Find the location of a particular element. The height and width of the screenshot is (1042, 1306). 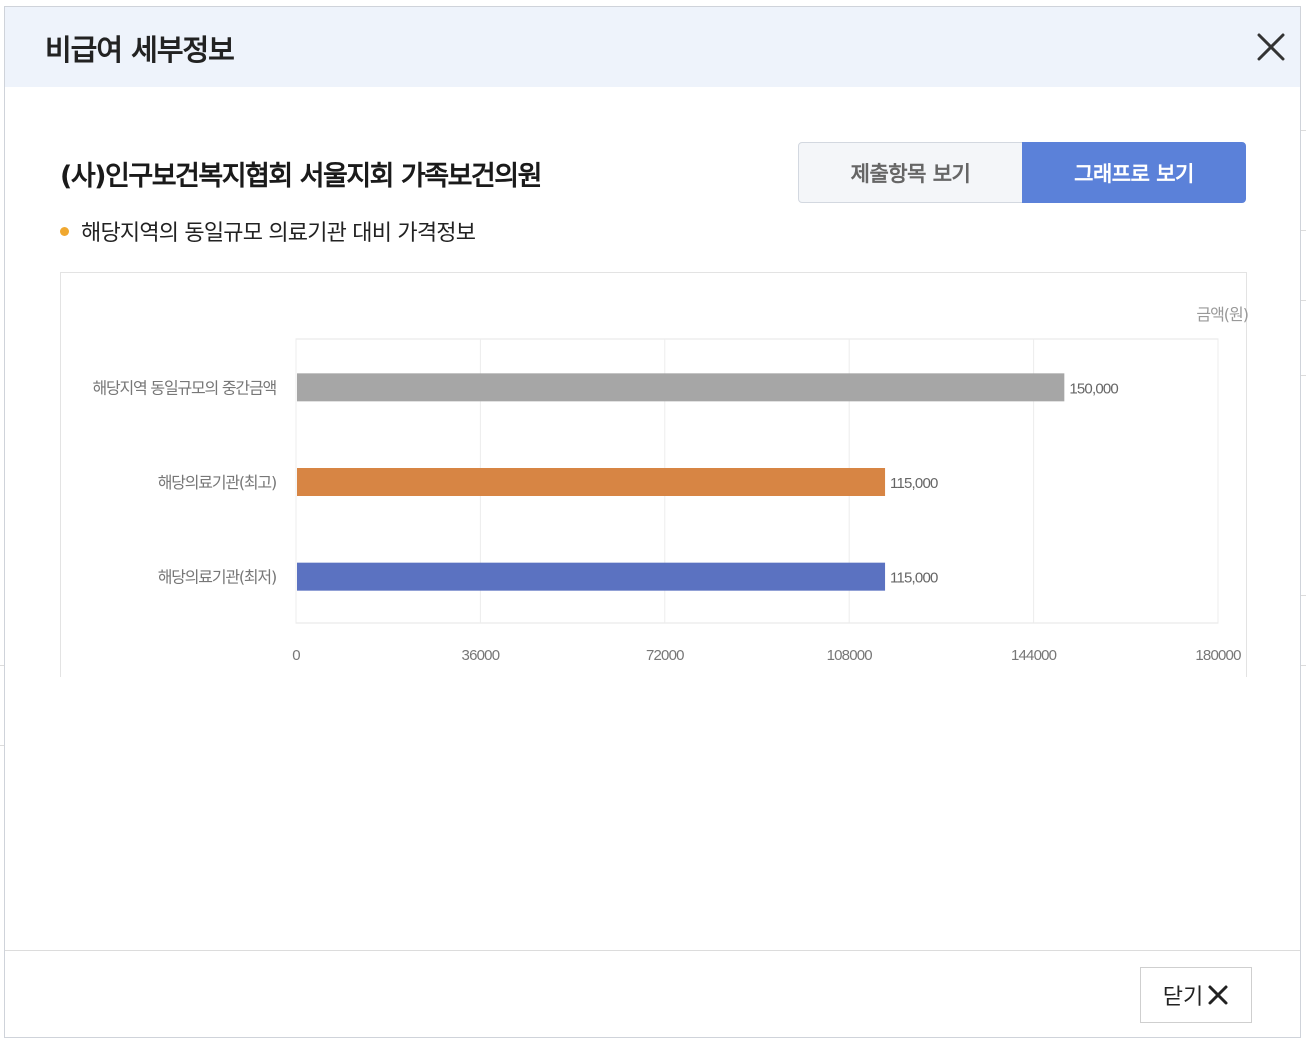

close-button-label: 닫기 is located at coordinates (1183, 997).